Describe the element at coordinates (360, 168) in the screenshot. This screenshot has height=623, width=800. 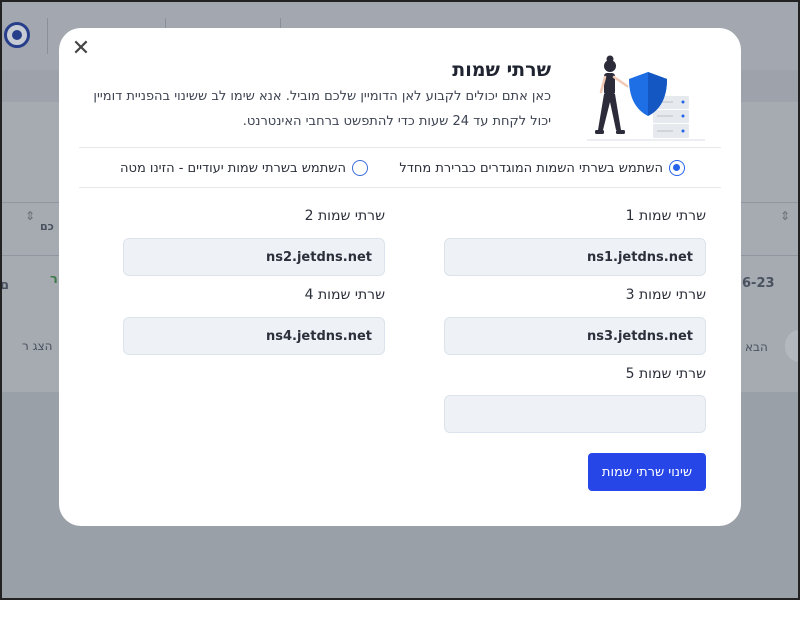
I see `radio-unselected-icon` at that location.